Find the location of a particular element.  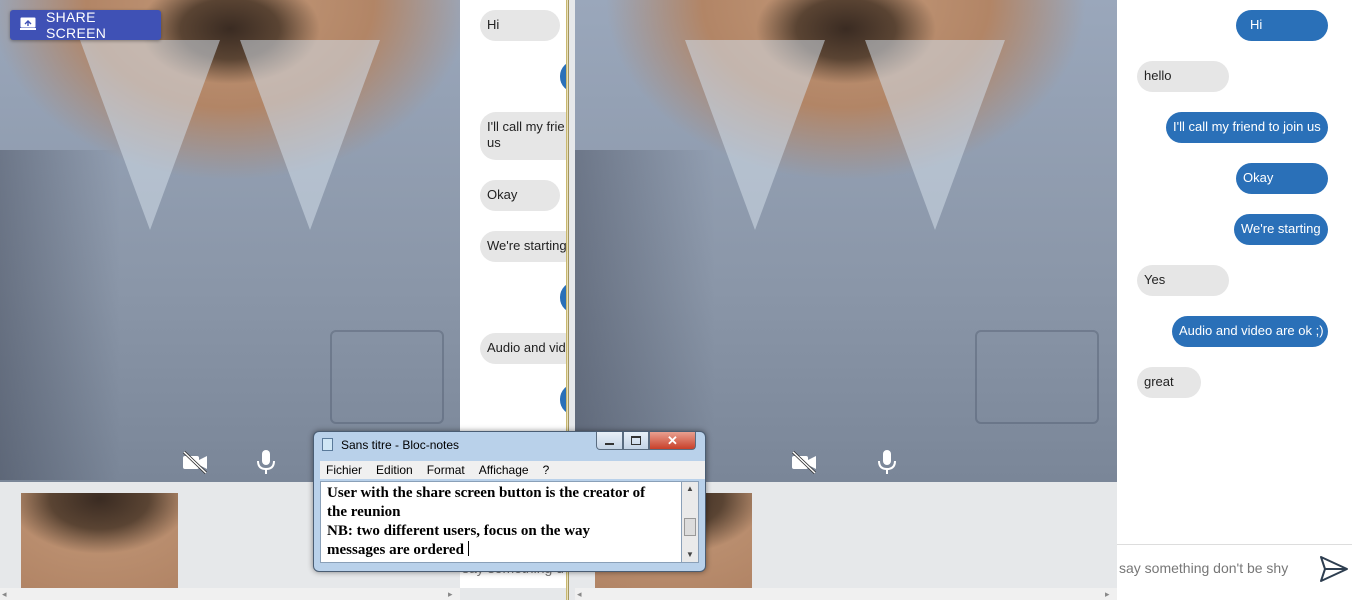

maximize-button is located at coordinates (636, 441).